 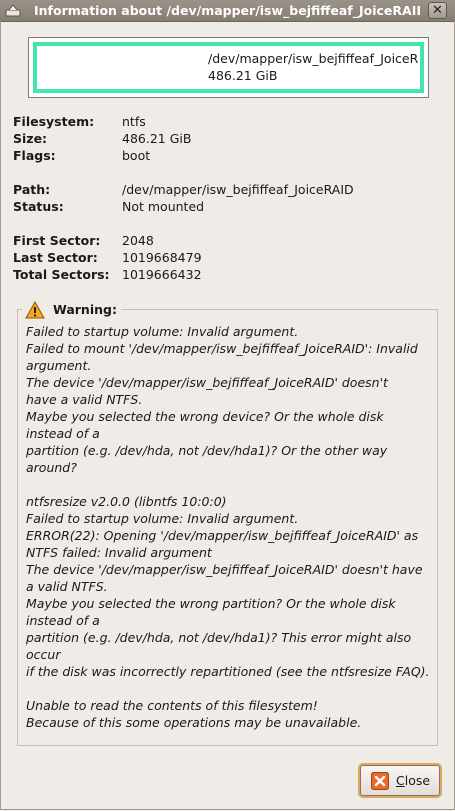 I want to click on filesystem-value: ntfs, so click(x=134, y=121).